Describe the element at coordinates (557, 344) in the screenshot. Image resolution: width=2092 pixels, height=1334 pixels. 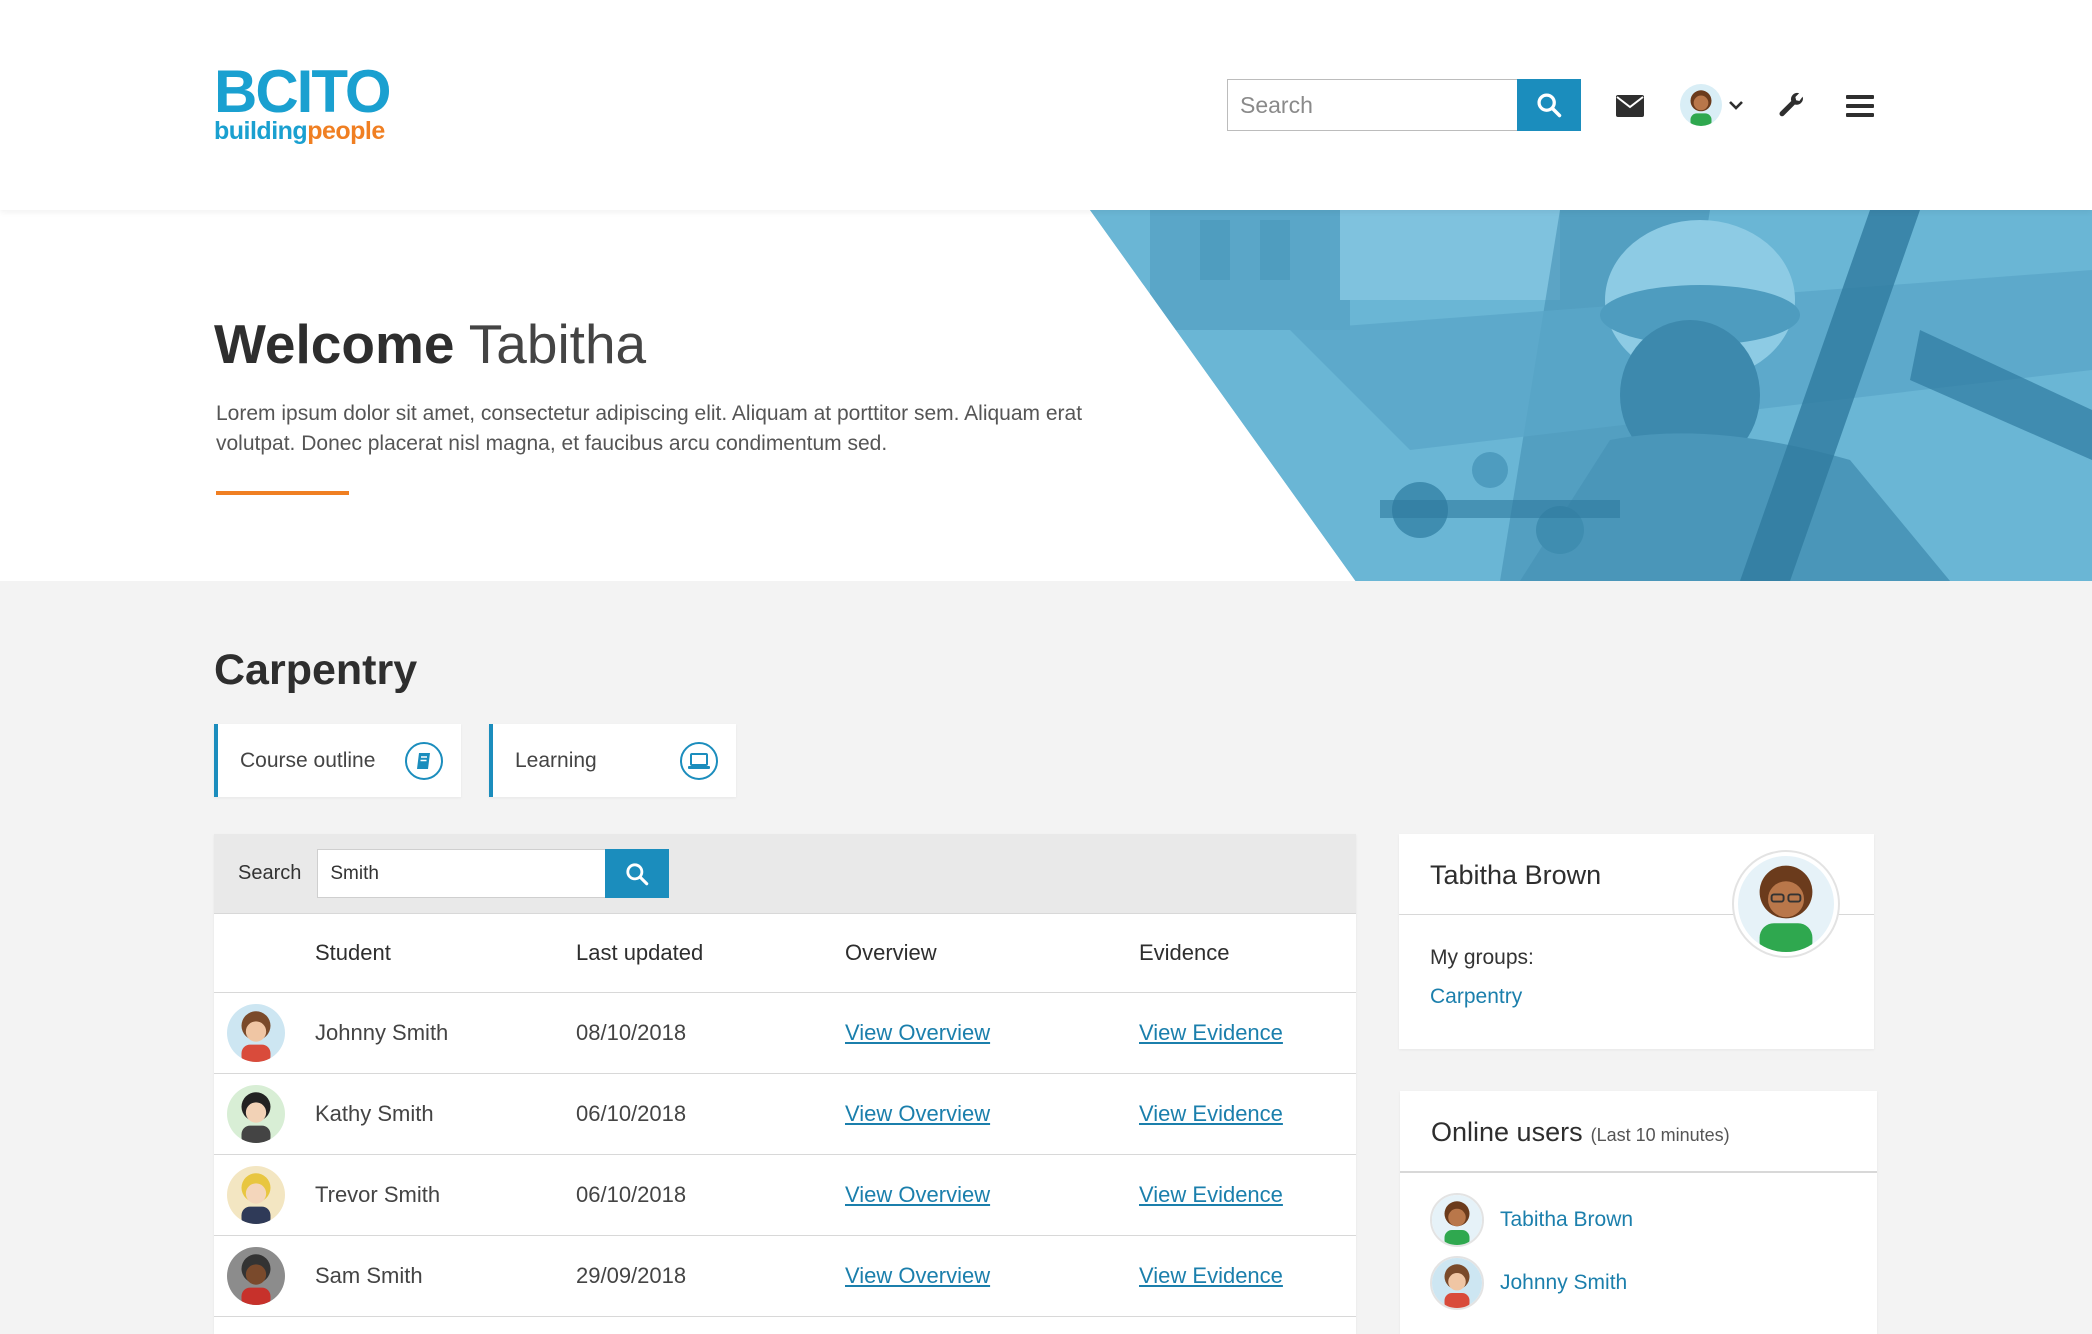
I see `welcome-name: Tabitha` at that location.